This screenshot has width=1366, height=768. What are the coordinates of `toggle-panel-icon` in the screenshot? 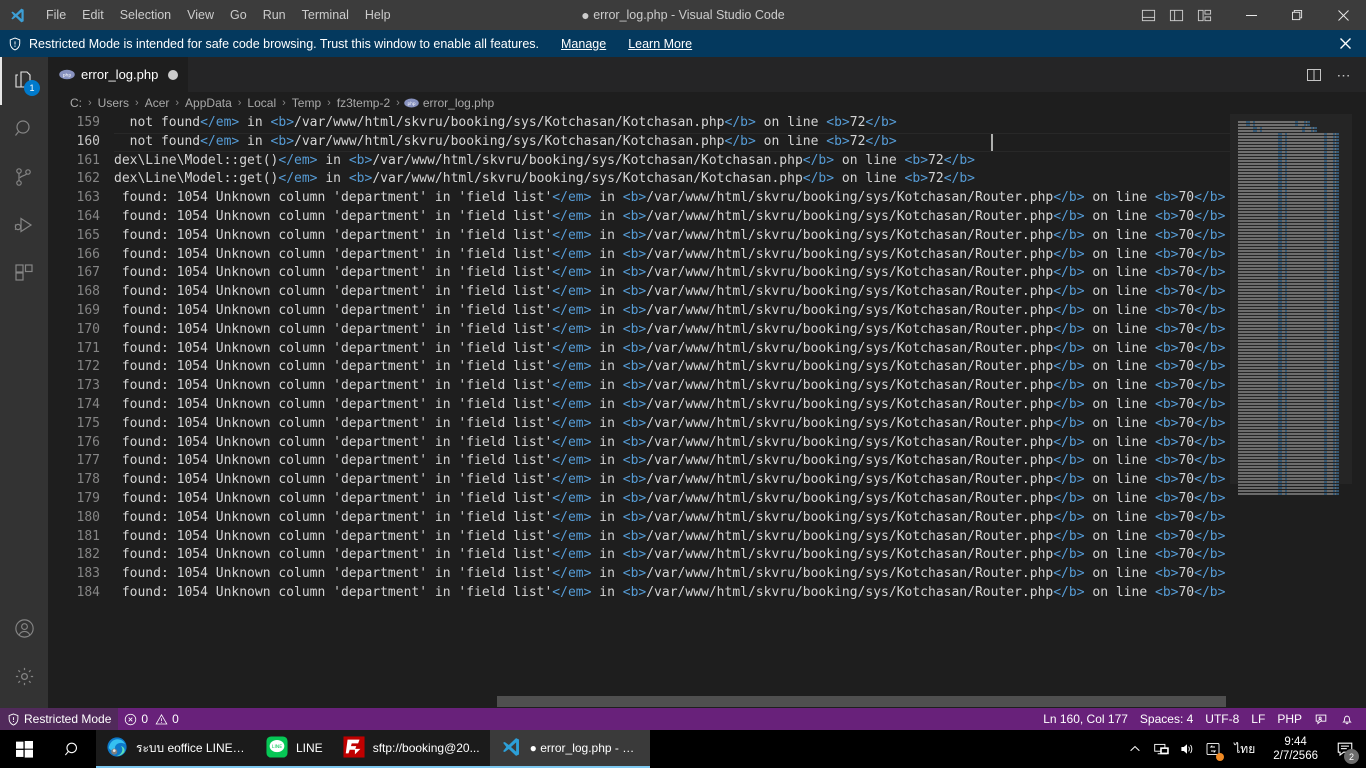 It's located at (1148, 15).